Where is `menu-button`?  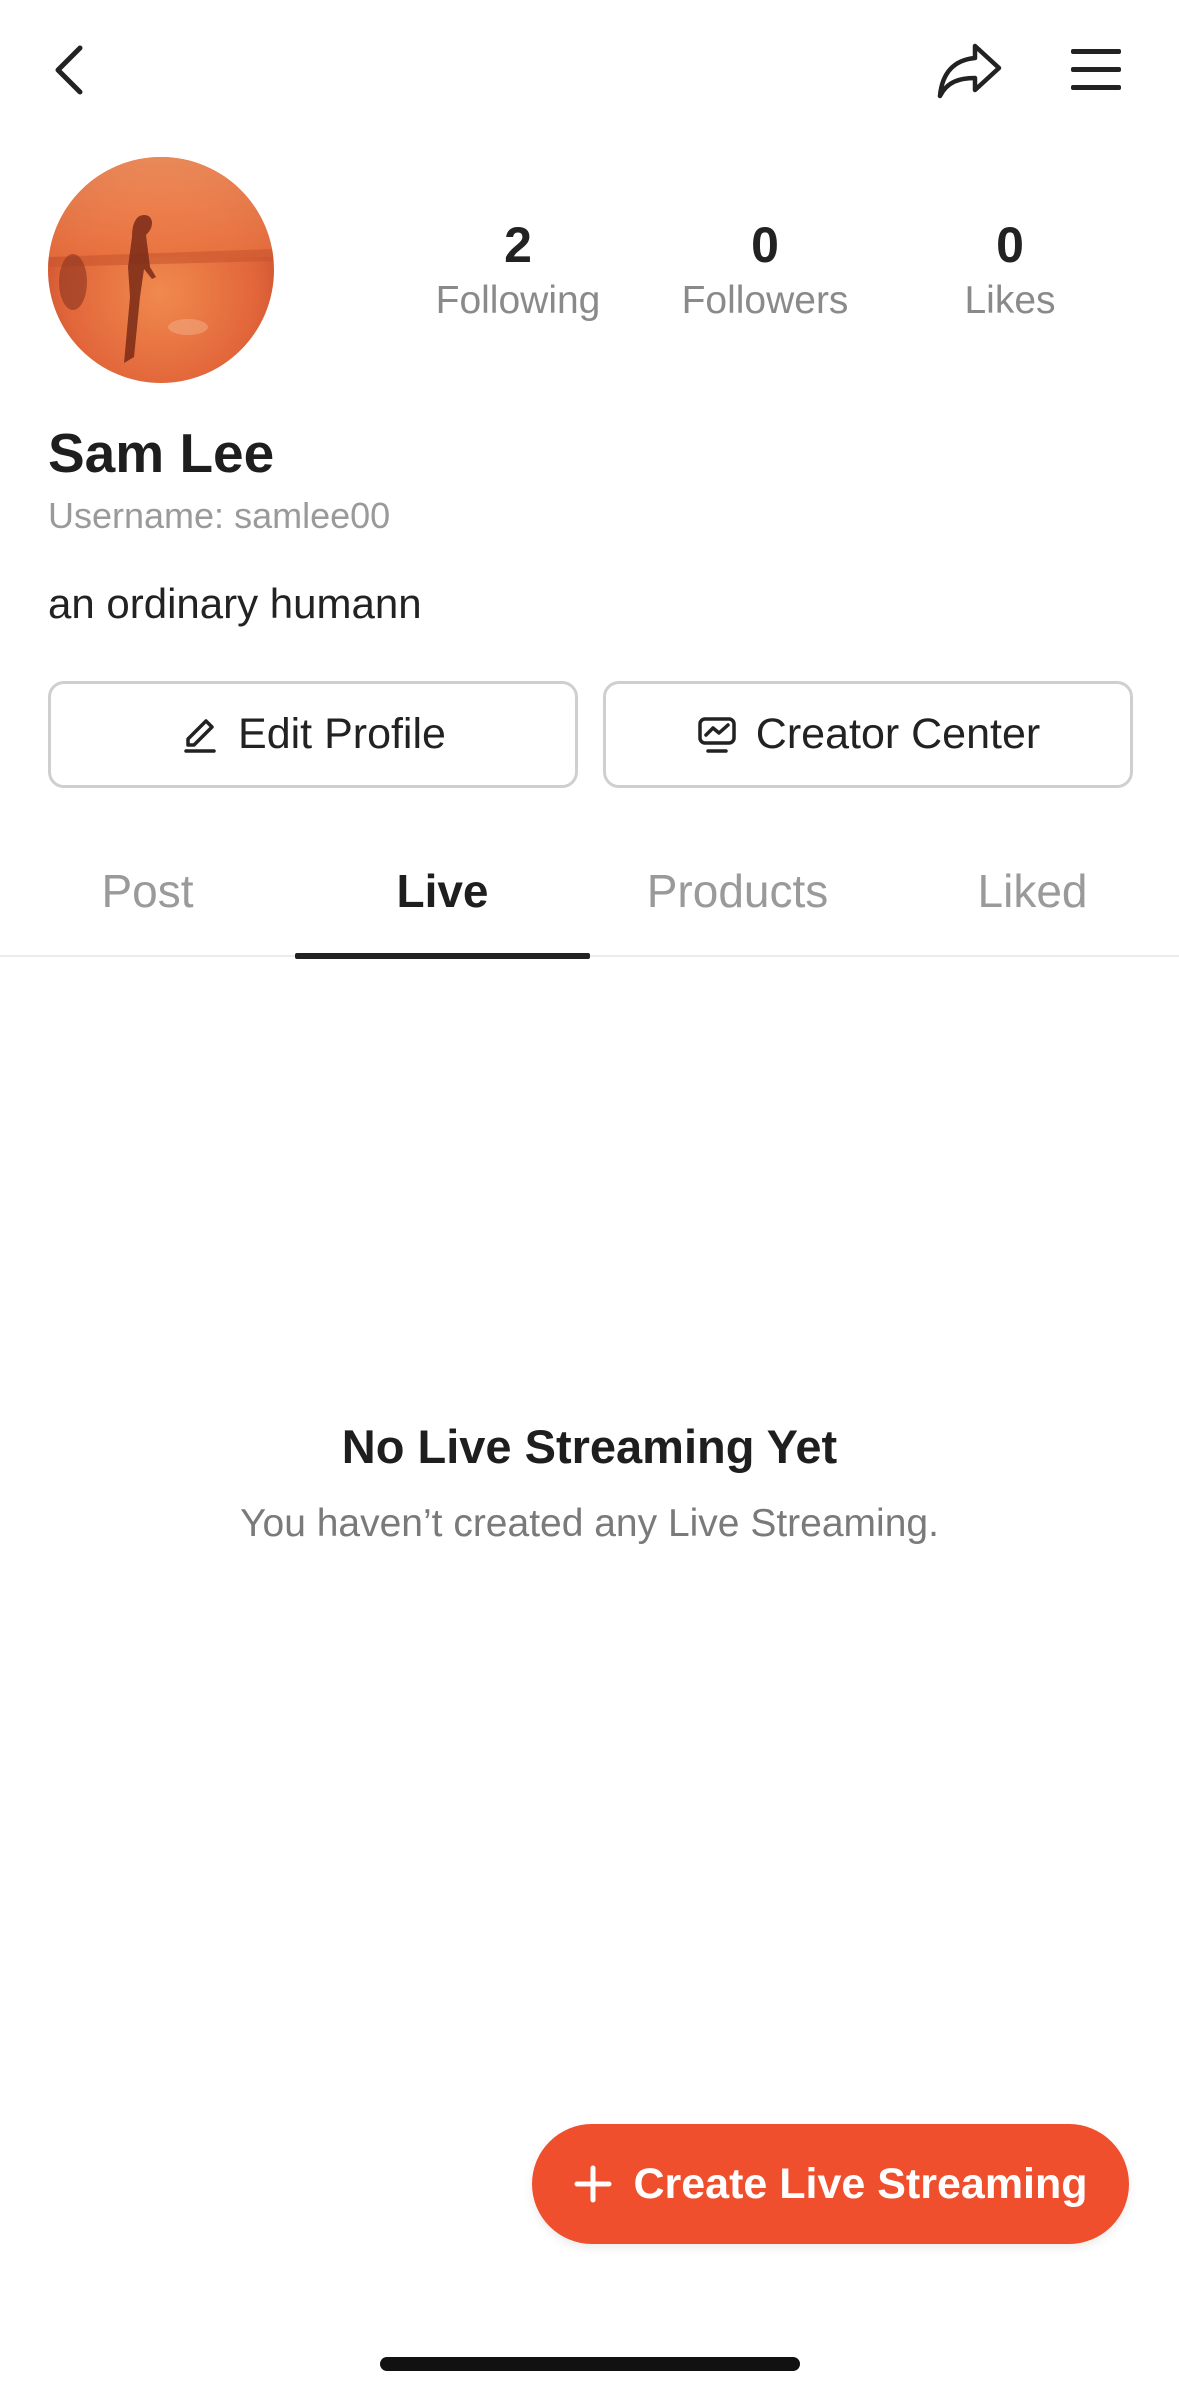 menu-button is located at coordinates (1096, 70).